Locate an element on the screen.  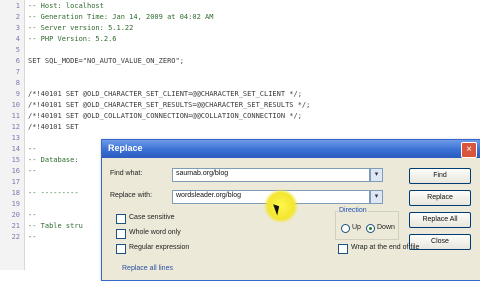
code-line: 3 -- Server version: 5.1.22 is located at coordinates (240, 28).